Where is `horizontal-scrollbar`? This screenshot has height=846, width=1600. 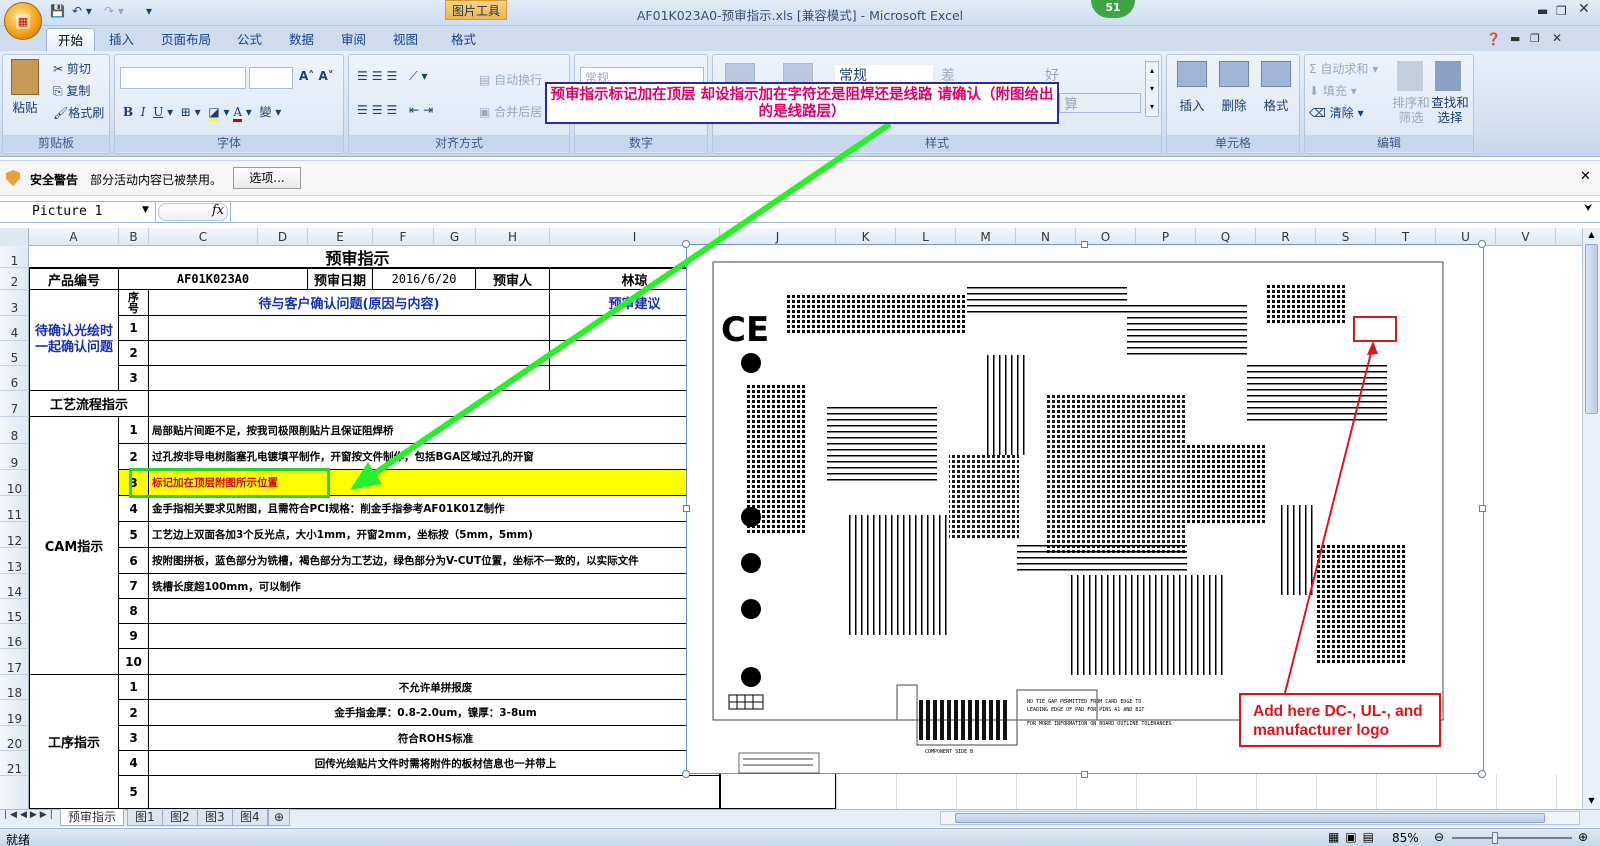
horizontal-scrollbar is located at coordinates (1260, 818).